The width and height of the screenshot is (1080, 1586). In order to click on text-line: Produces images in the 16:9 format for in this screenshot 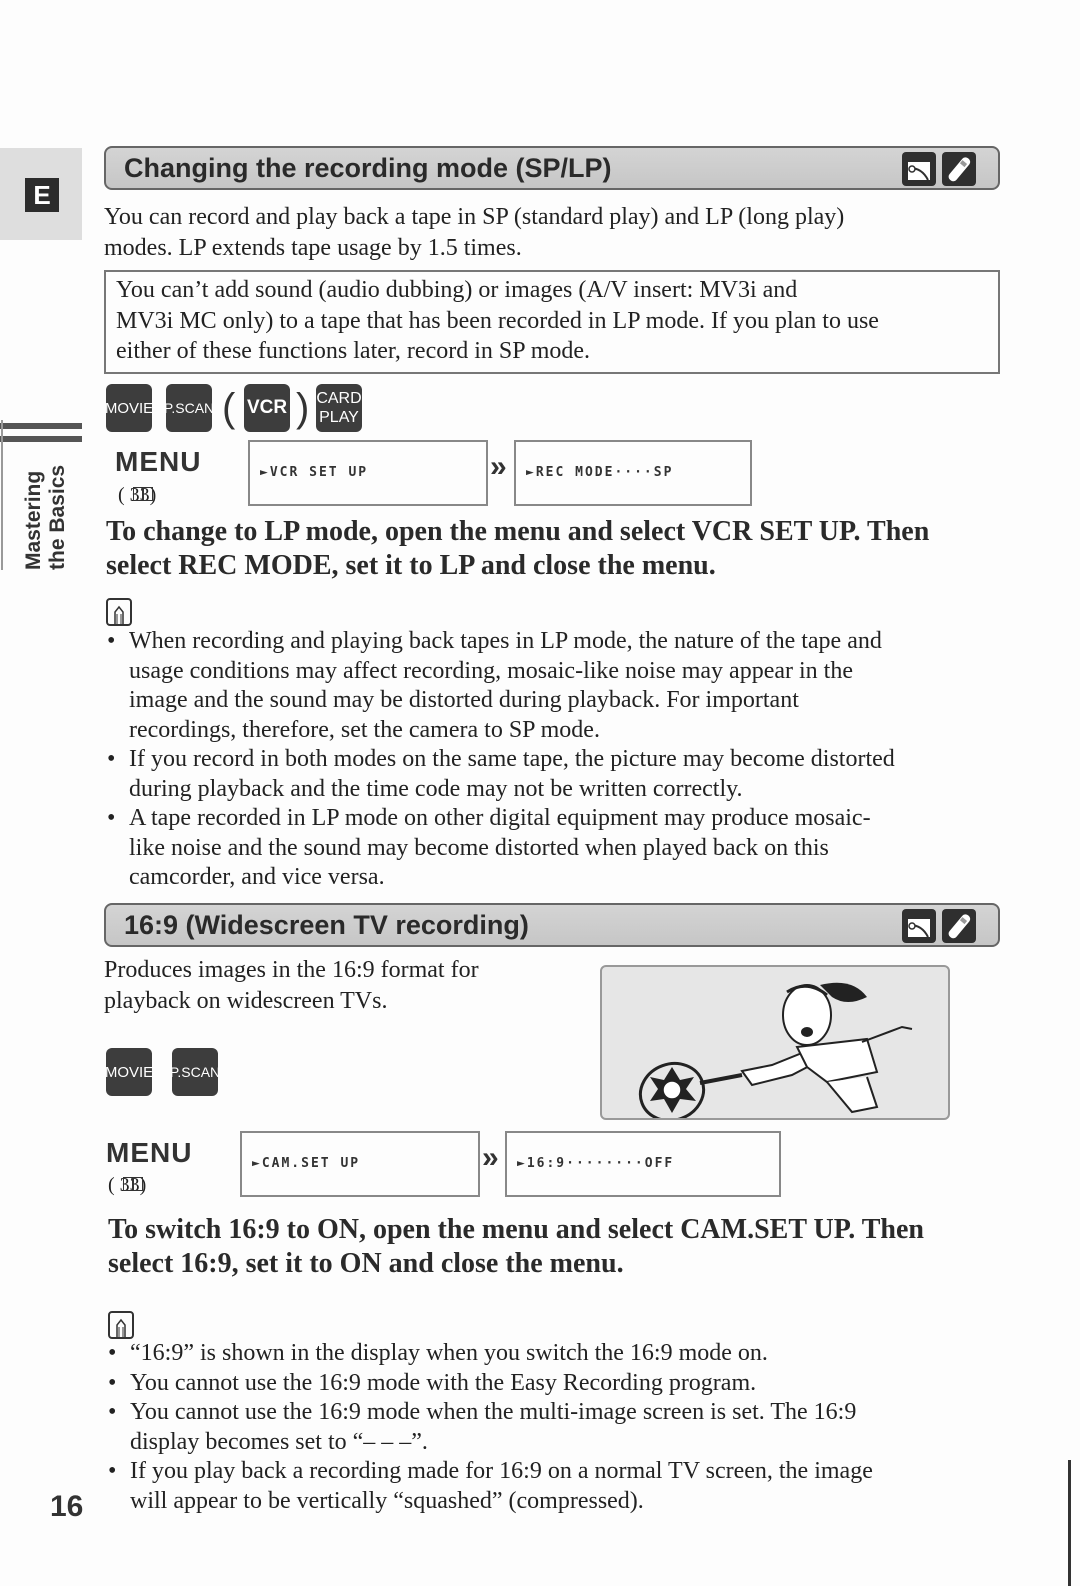, I will do `click(291, 970)`.